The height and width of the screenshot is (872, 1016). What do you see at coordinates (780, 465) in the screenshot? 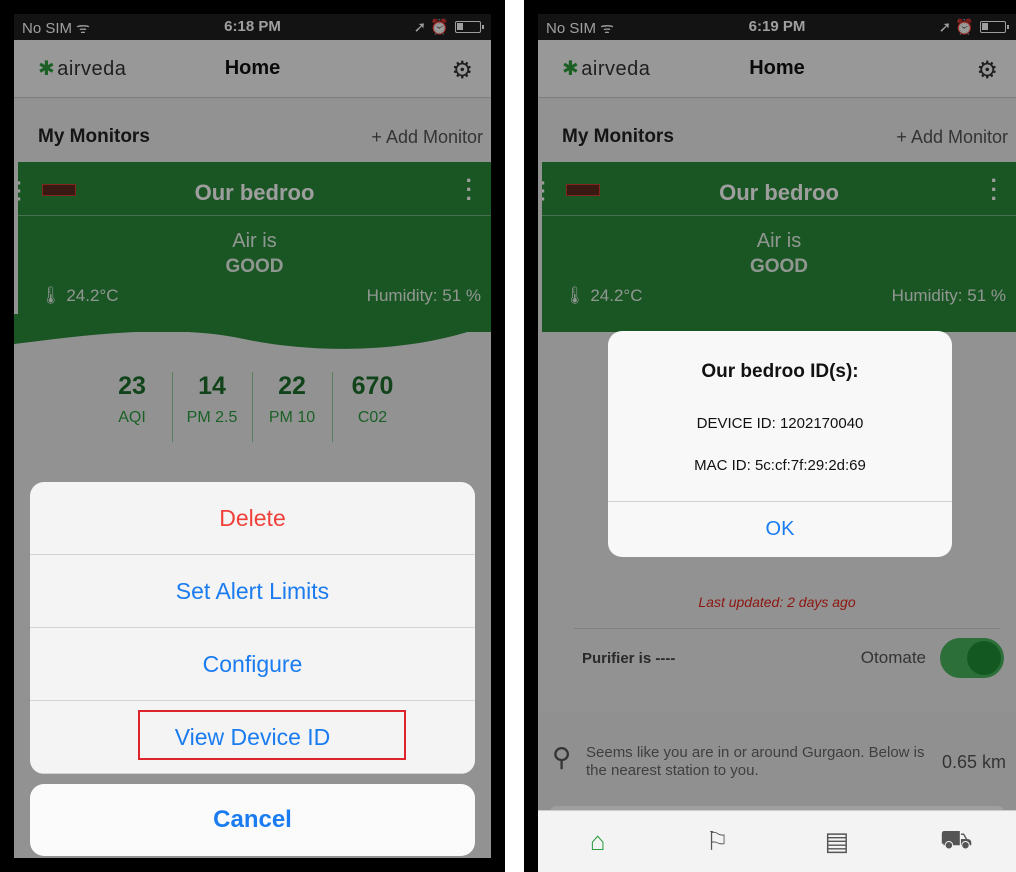
I see `mac-id-text: MAC ID: 5c:cf:7f:29:2d:69` at bounding box center [780, 465].